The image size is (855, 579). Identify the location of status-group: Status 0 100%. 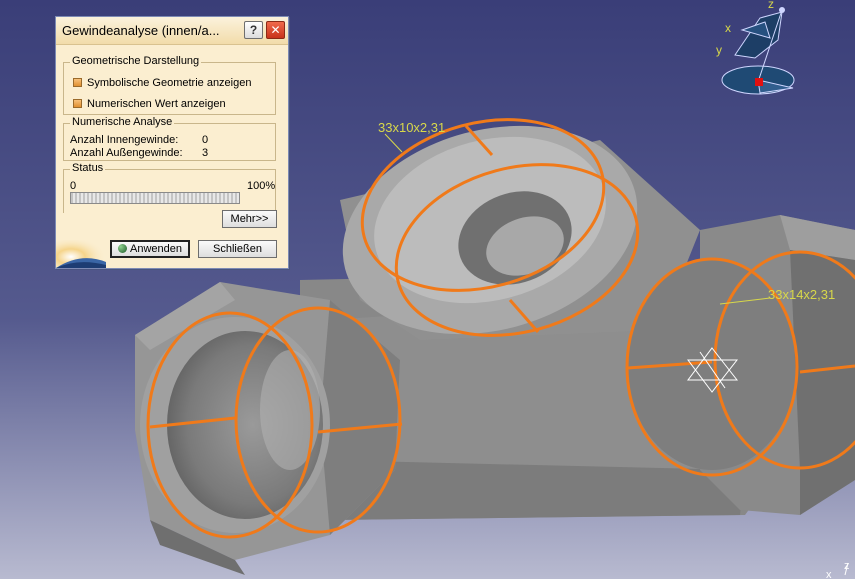
(169, 187).